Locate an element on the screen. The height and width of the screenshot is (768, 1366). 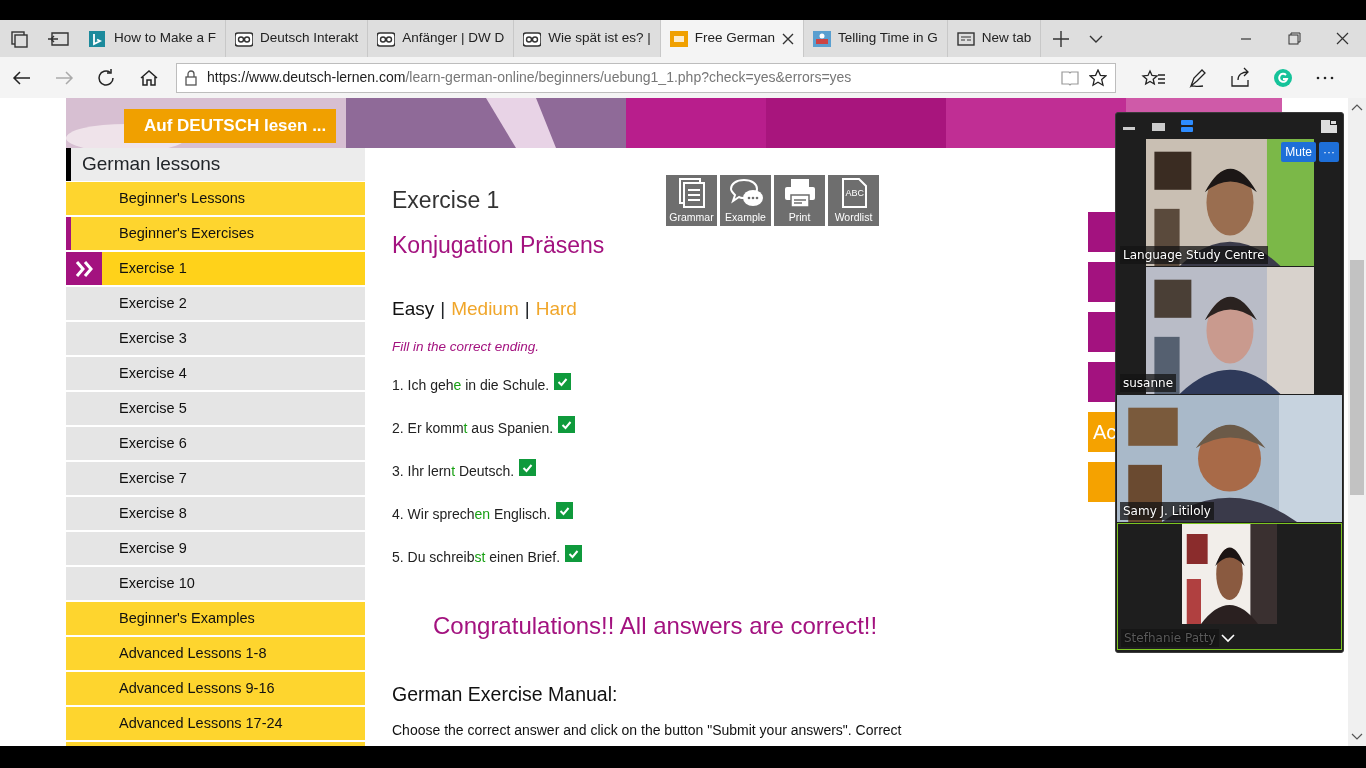
sidebar-item: Exercise 2 is located at coordinates (215, 303).